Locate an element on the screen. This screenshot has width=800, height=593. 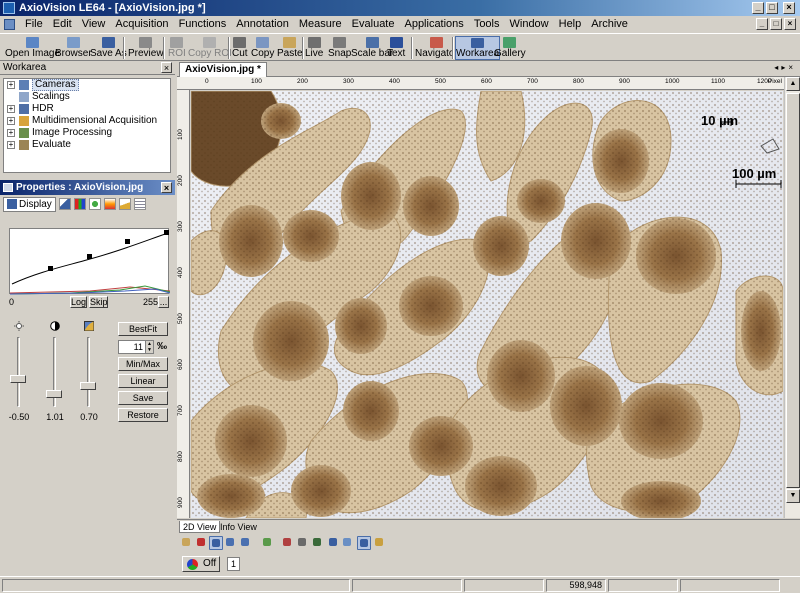
frame-icon is located at coordinates (268, 543).